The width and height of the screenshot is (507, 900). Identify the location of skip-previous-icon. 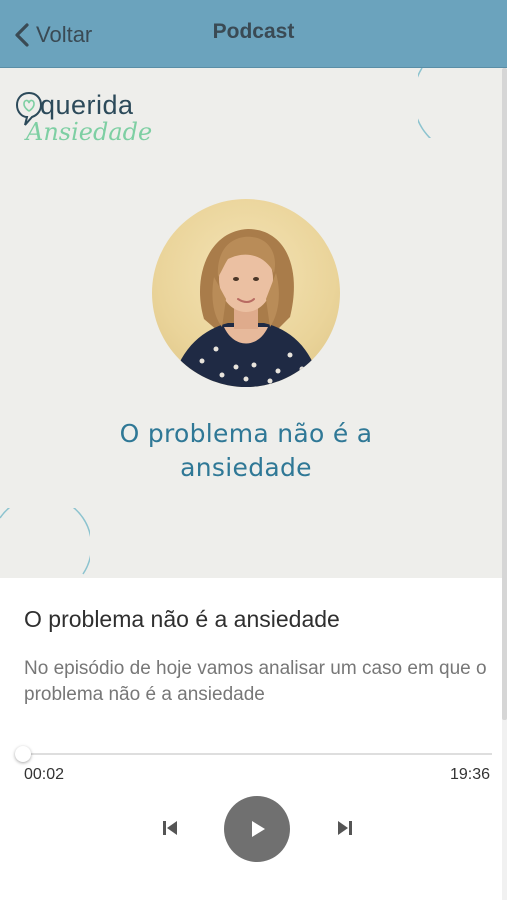
(170, 828).